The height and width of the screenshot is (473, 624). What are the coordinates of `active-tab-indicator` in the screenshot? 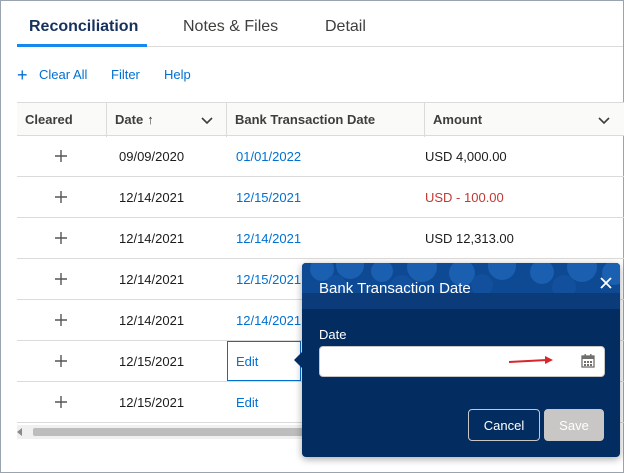 It's located at (82, 45).